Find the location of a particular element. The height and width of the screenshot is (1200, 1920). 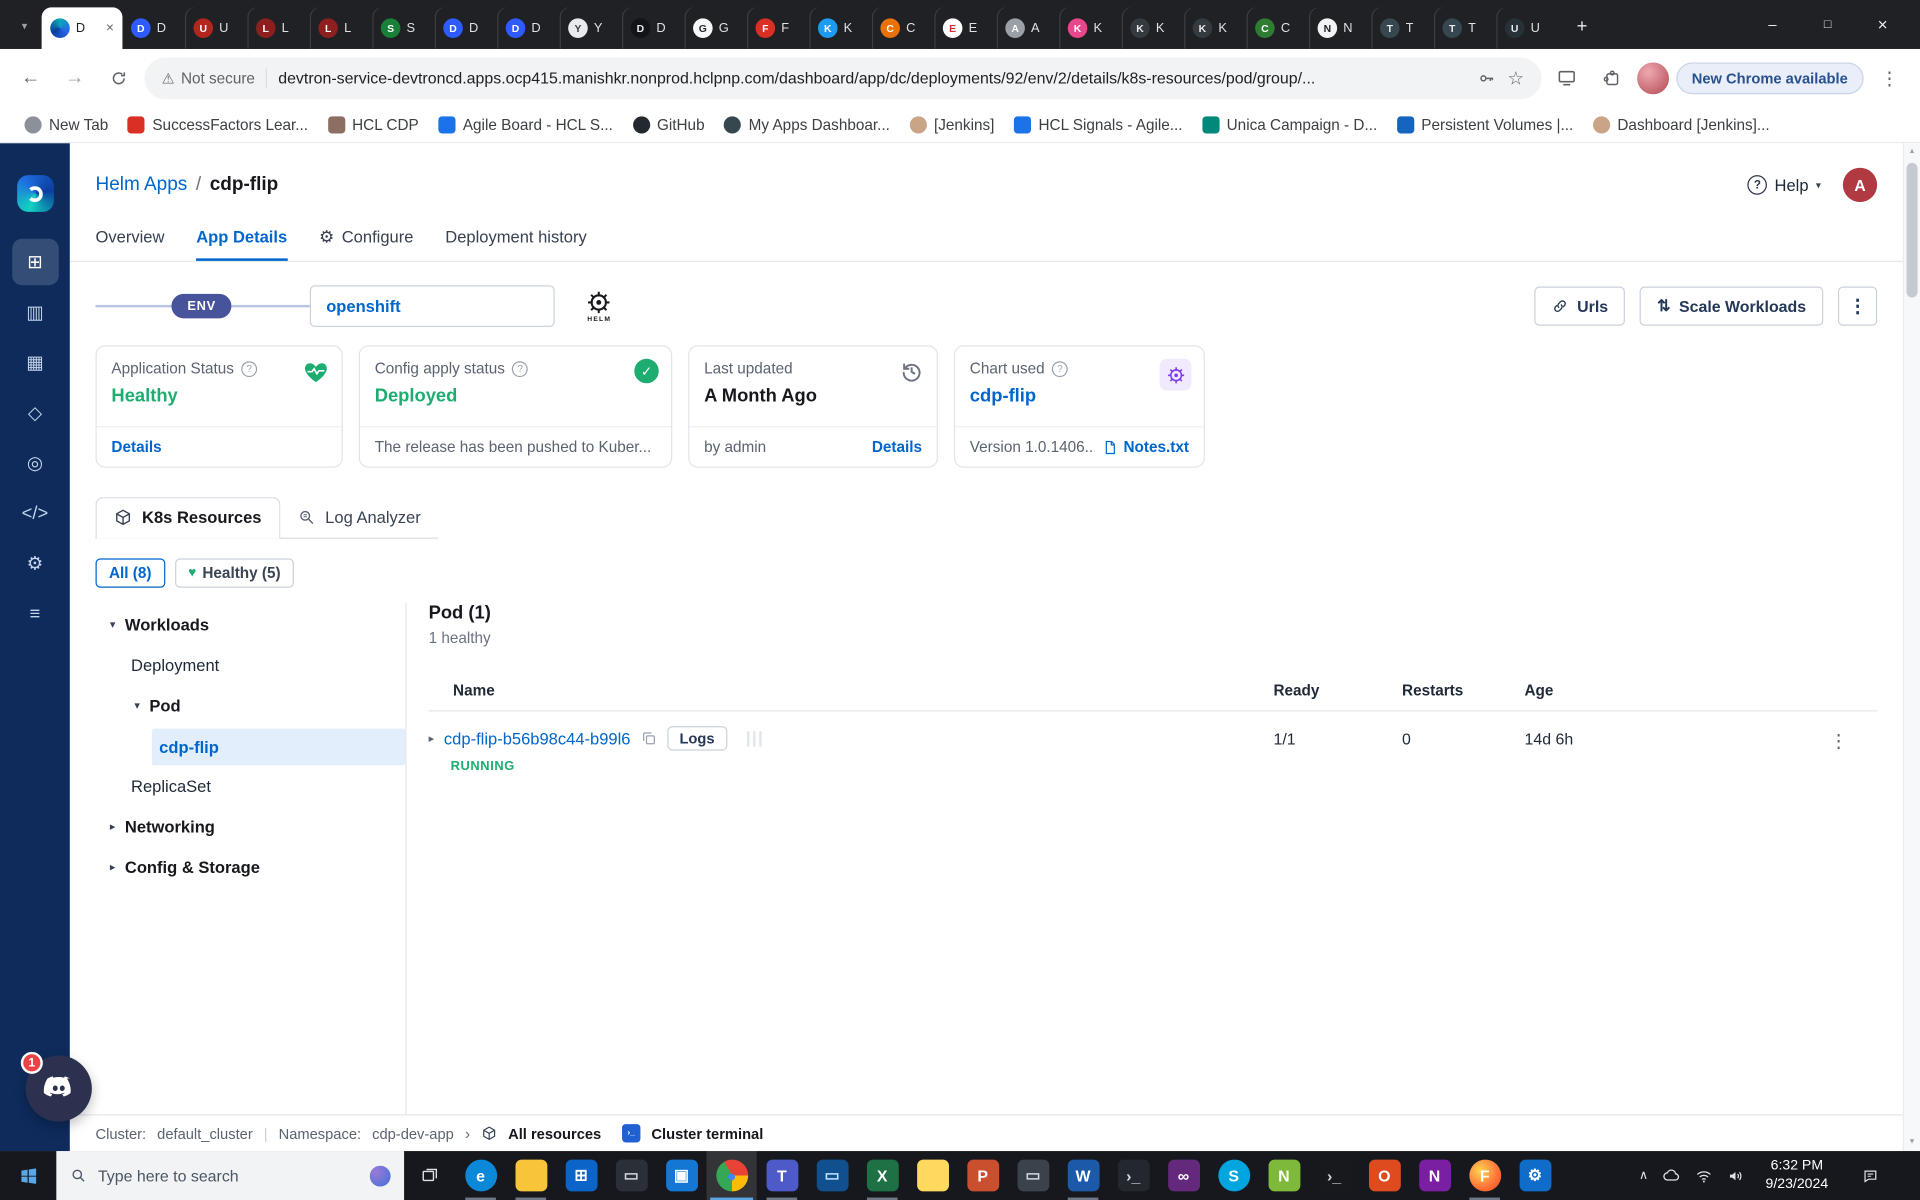

environment-select: openshift is located at coordinates (433, 306).